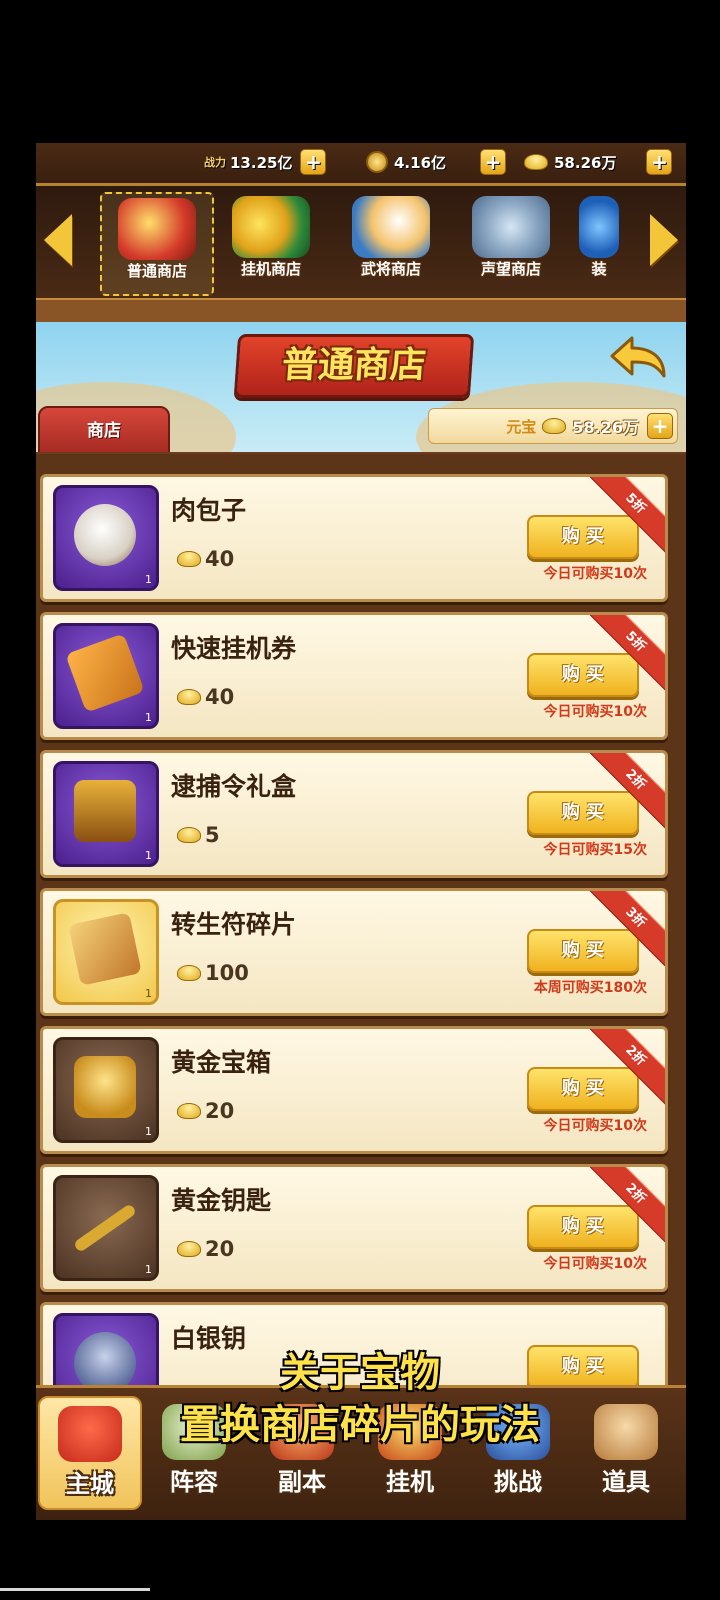 The image size is (720, 1600). I want to click on purchase-limit: 今日可购买15次, so click(595, 850).